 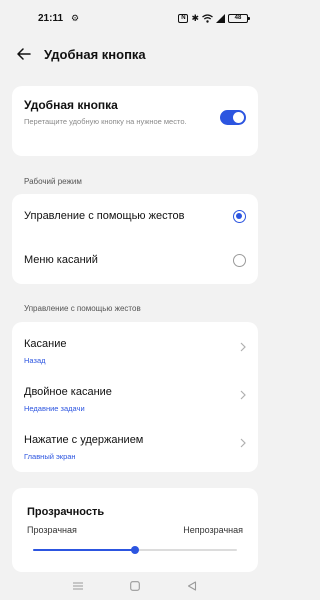 What do you see at coordinates (51, 18) in the screenshot?
I see `status-time: 21:11` at bounding box center [51, 18].